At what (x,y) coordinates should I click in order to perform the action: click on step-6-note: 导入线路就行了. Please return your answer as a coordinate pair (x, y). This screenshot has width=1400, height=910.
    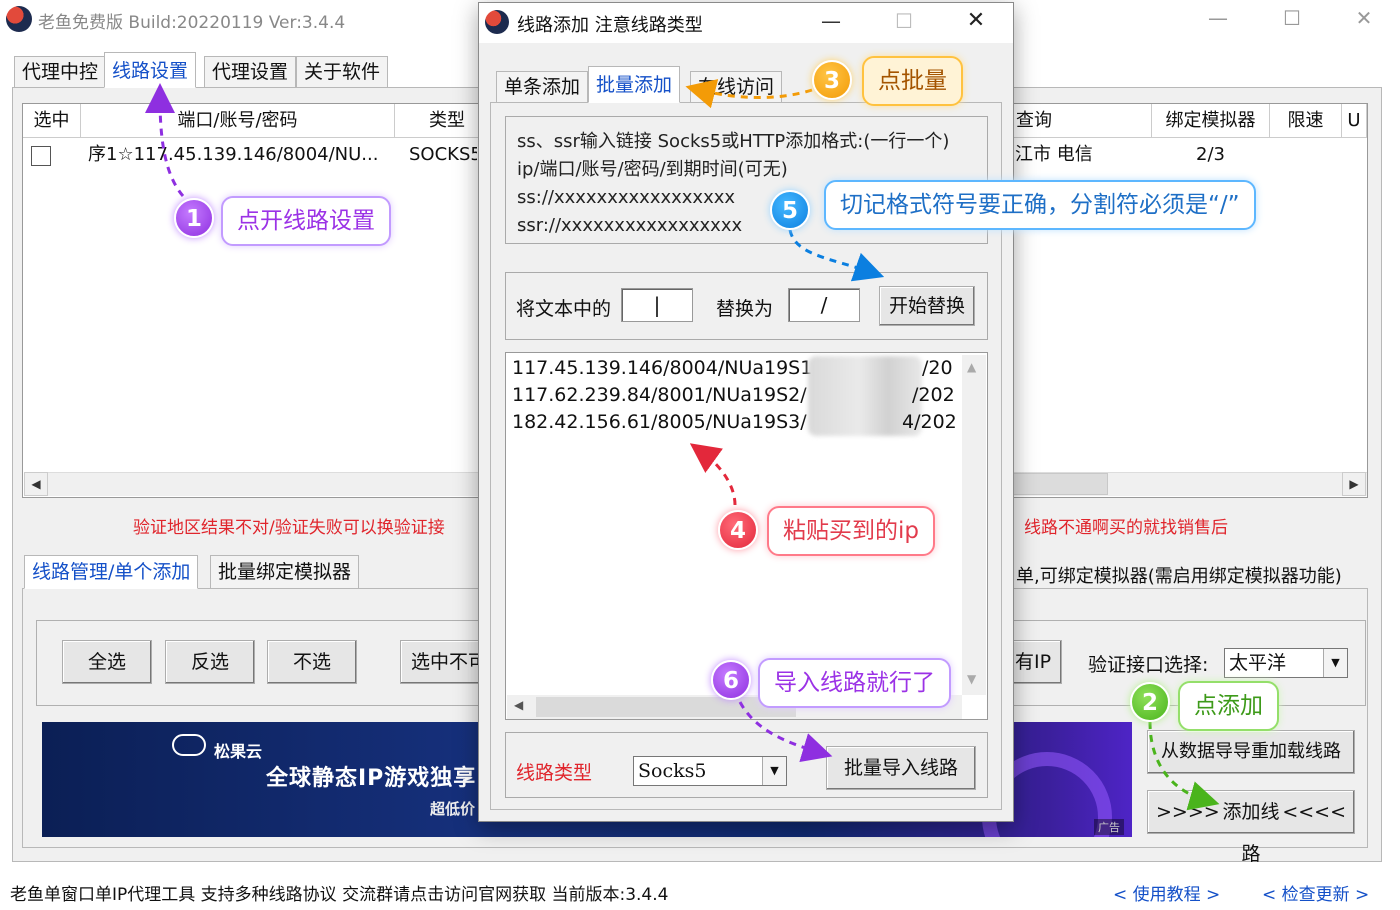
    Looking at the image, I should click on (854, 683).